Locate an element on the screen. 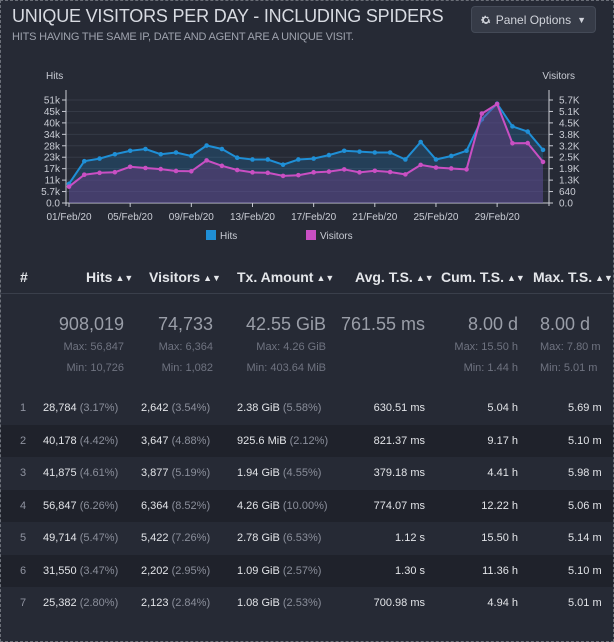 The height and width of the screenshot is (642, 614). gear-icon is located at coordinates (485, 19).